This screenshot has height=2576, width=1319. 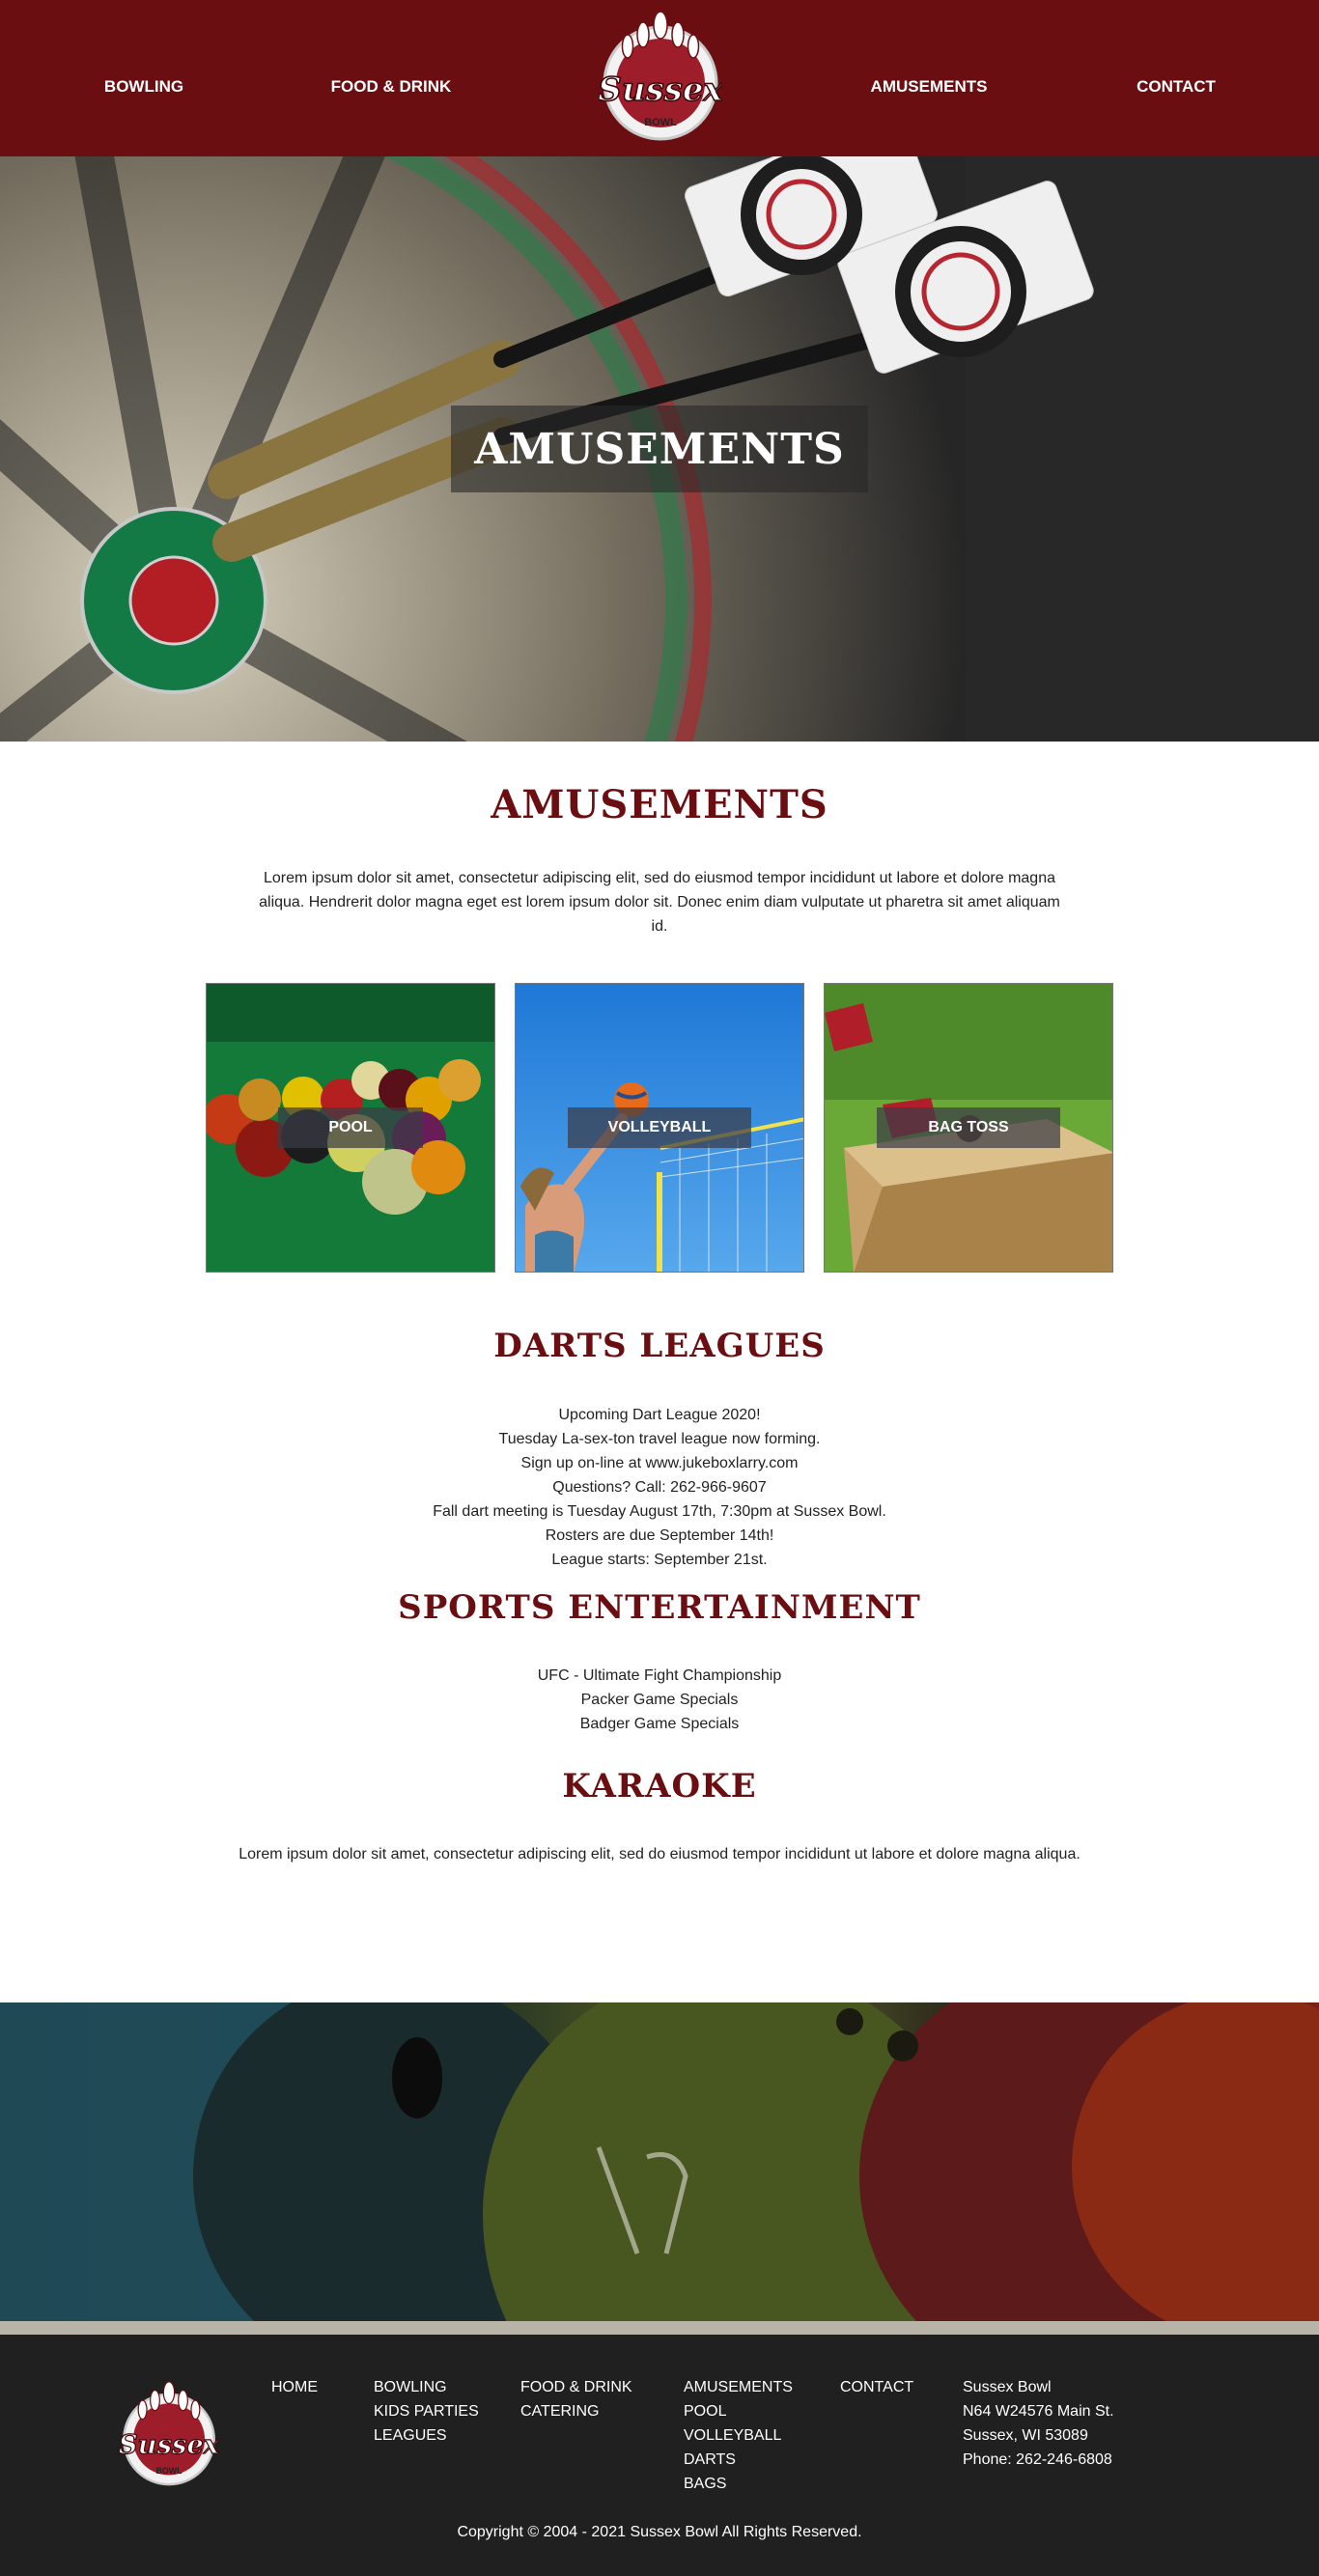 I want to click on footer-col-amusements: AMUSEMENTS POOL VOLLEYBALL DARTS BAGS, so click(x=738, y=2436).